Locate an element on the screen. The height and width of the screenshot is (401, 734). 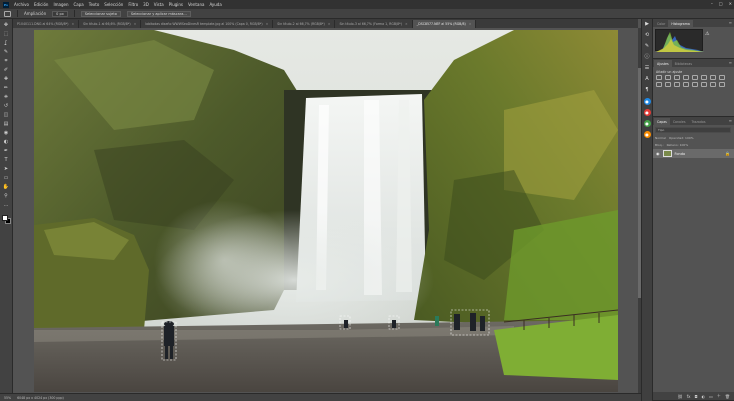
gradient-tool-icon: ▤ is located at coordinates (6, 124).